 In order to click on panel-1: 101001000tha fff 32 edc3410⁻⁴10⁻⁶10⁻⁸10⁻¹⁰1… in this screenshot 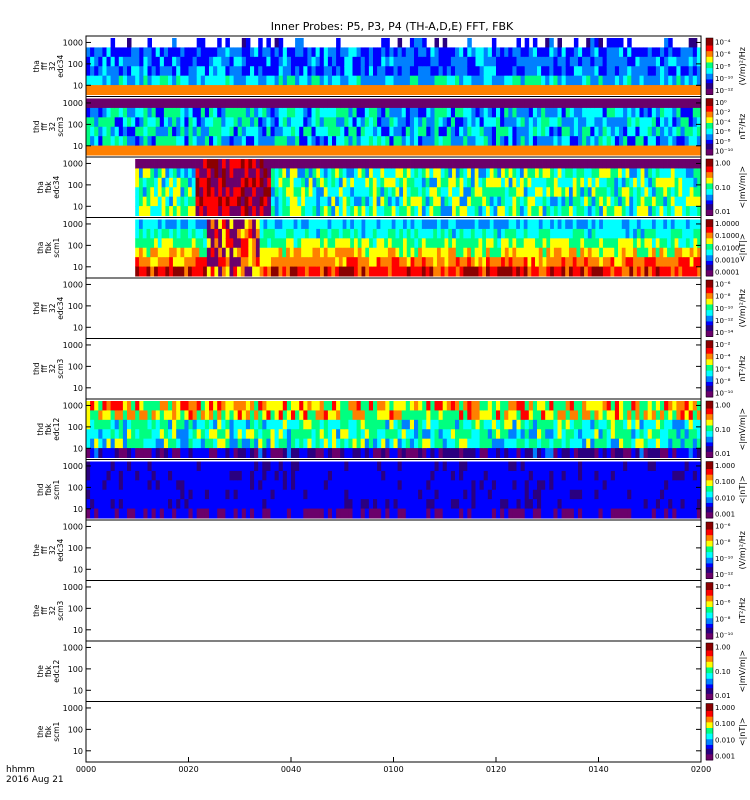, I will do `click(389, 66)`.